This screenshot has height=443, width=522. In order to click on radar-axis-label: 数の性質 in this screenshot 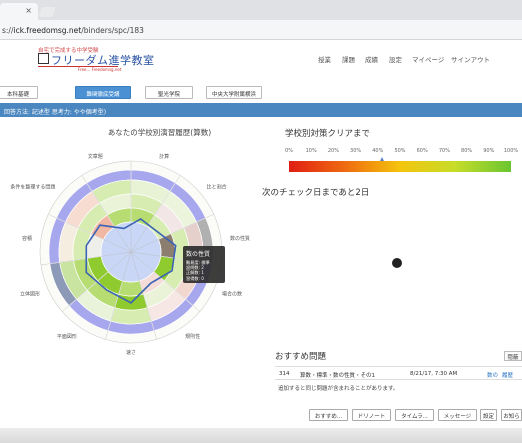, I will do `click(240, 238)`.